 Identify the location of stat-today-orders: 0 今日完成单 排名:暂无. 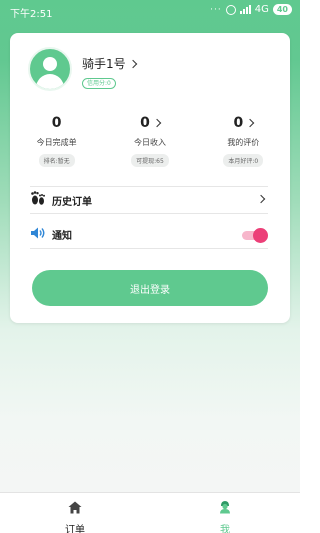
(56, 143).